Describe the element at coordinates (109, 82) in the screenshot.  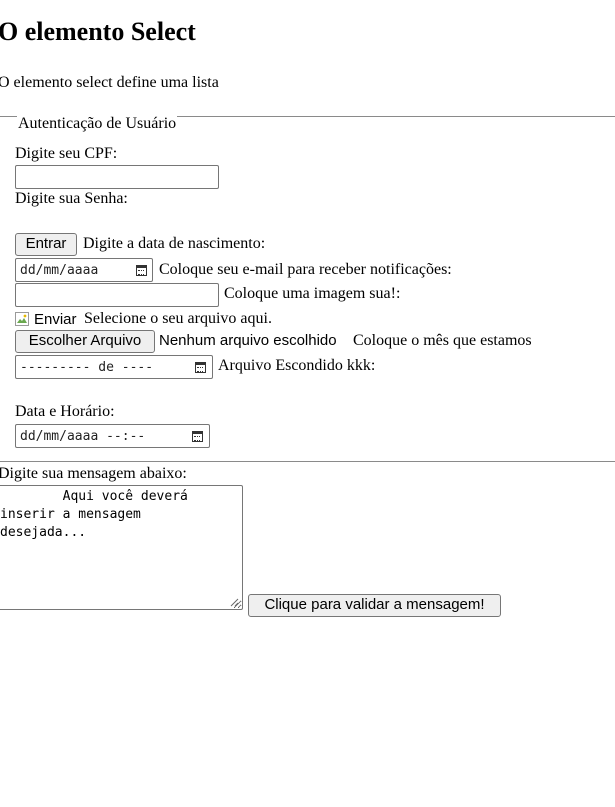
I see `intro-text: O elemento select define uma lista` at that location.